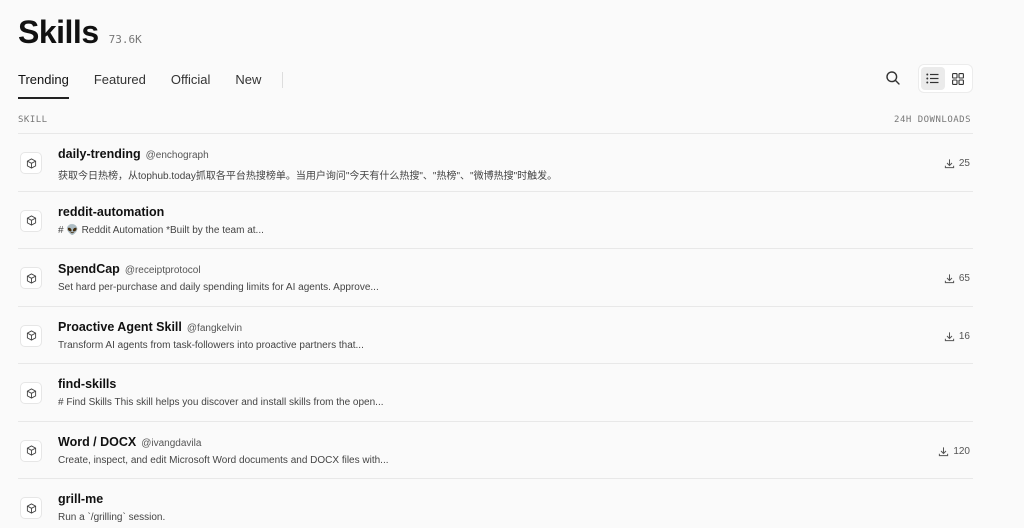 This screenshot has height=528, width=1024. I want to click on skill-name: SpendCap @receiptprotocol, so click(129, 269).